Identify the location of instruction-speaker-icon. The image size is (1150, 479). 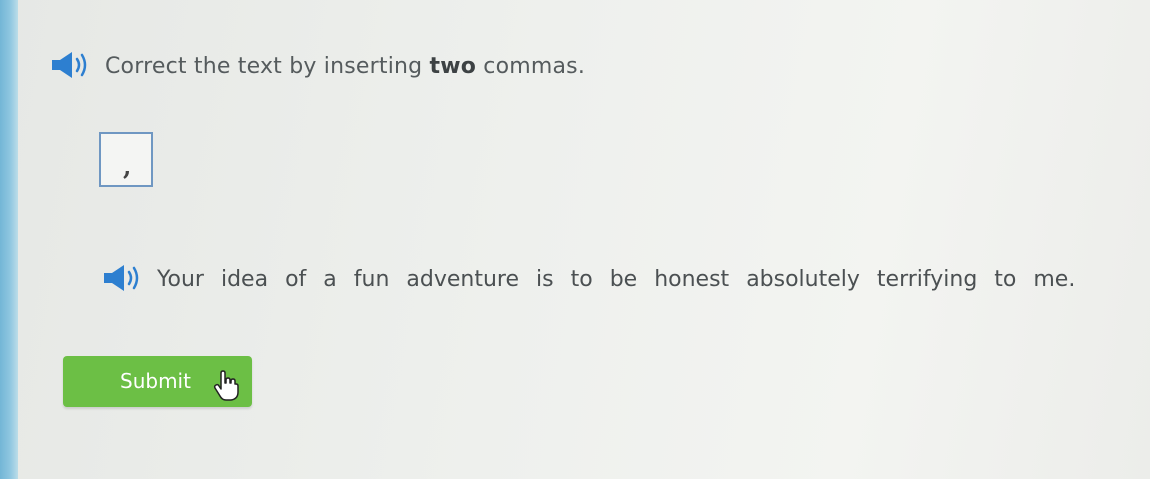
(71, 65).